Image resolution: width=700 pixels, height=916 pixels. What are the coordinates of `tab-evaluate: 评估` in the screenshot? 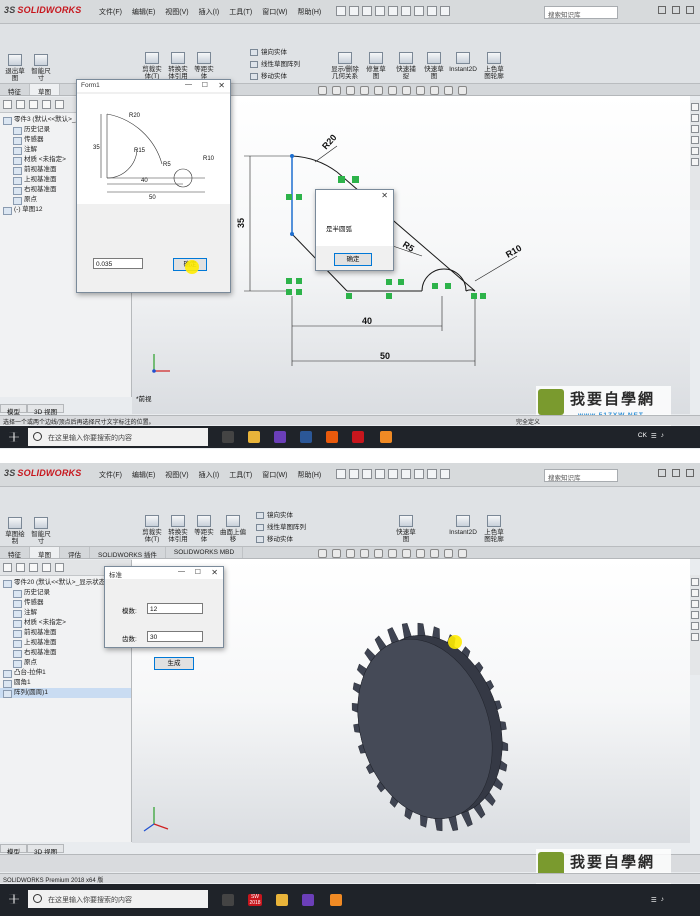 It's located at (75, 553).